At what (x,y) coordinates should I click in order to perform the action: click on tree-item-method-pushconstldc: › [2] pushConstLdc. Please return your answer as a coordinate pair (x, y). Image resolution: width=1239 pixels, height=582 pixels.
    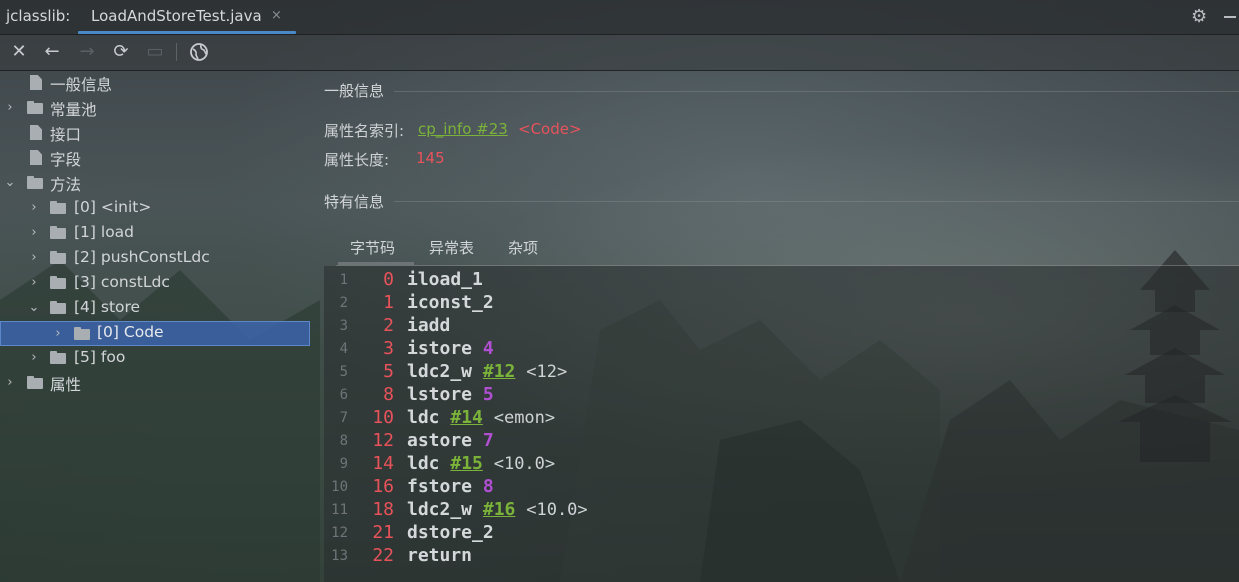
    Looking at the image, I should click on (156, 258).